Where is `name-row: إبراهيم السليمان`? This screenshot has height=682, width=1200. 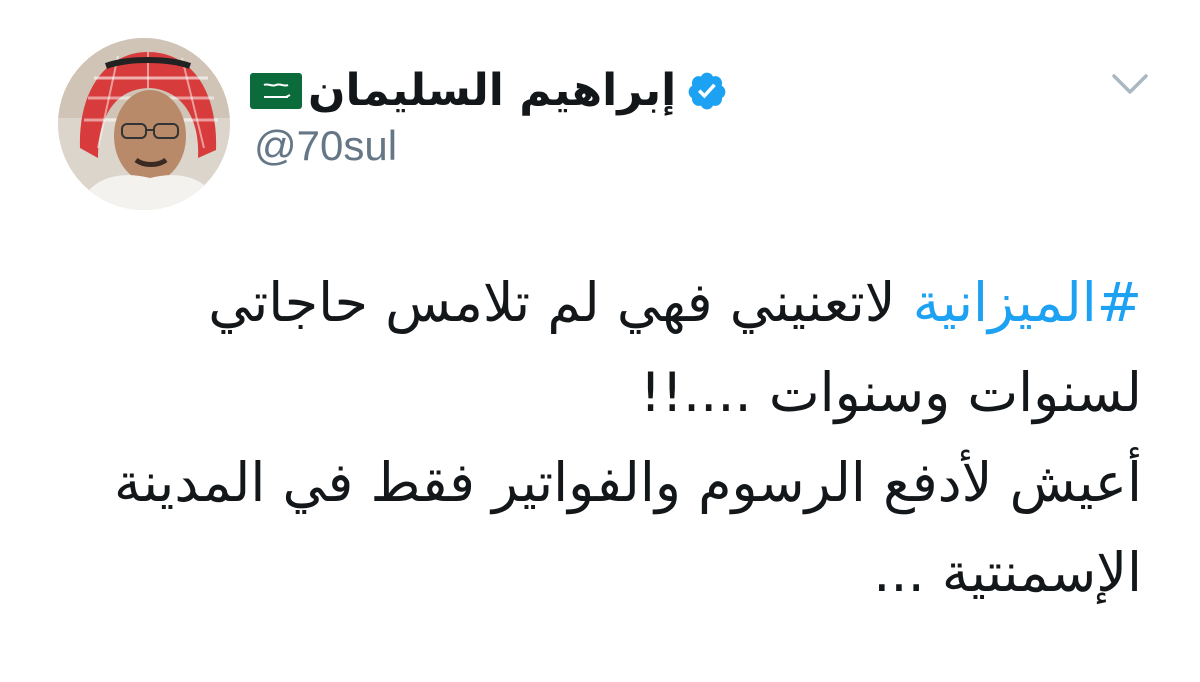
name-row: إبراهيم السليمان is located at coordinates (489, 91).